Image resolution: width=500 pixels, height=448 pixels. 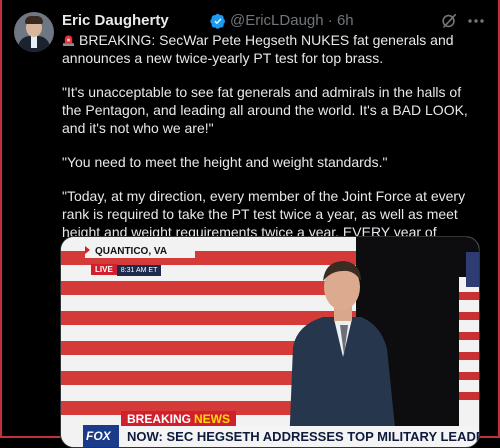 I want to click on author-avatar, so click(x=34, y=32).